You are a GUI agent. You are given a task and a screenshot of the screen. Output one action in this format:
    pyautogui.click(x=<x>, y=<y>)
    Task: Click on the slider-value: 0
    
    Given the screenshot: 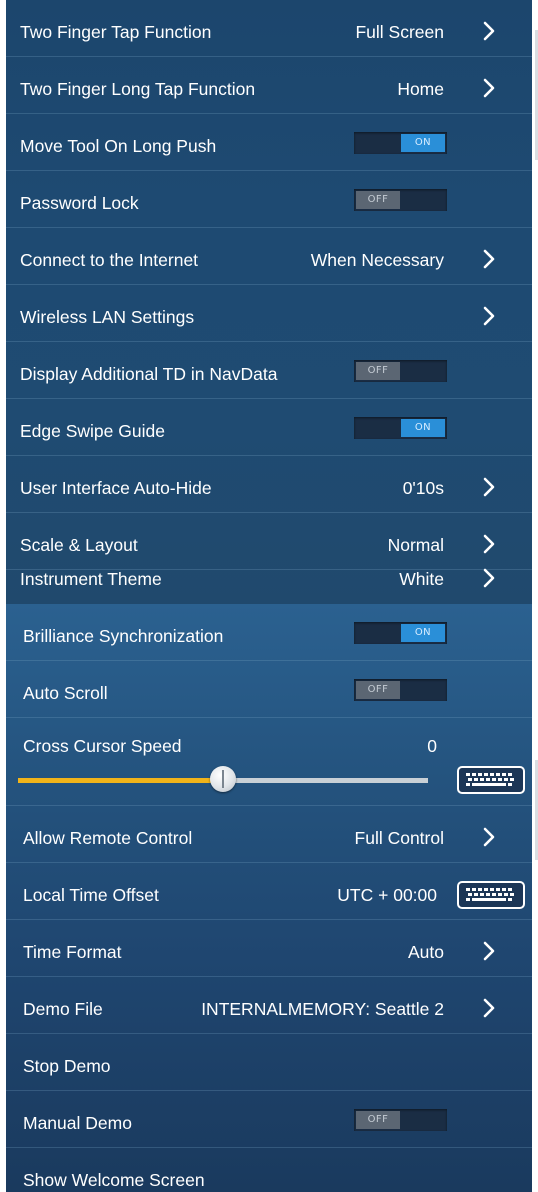 What is the action you would take?
    pyautogui.click(x=432, y=746)
    